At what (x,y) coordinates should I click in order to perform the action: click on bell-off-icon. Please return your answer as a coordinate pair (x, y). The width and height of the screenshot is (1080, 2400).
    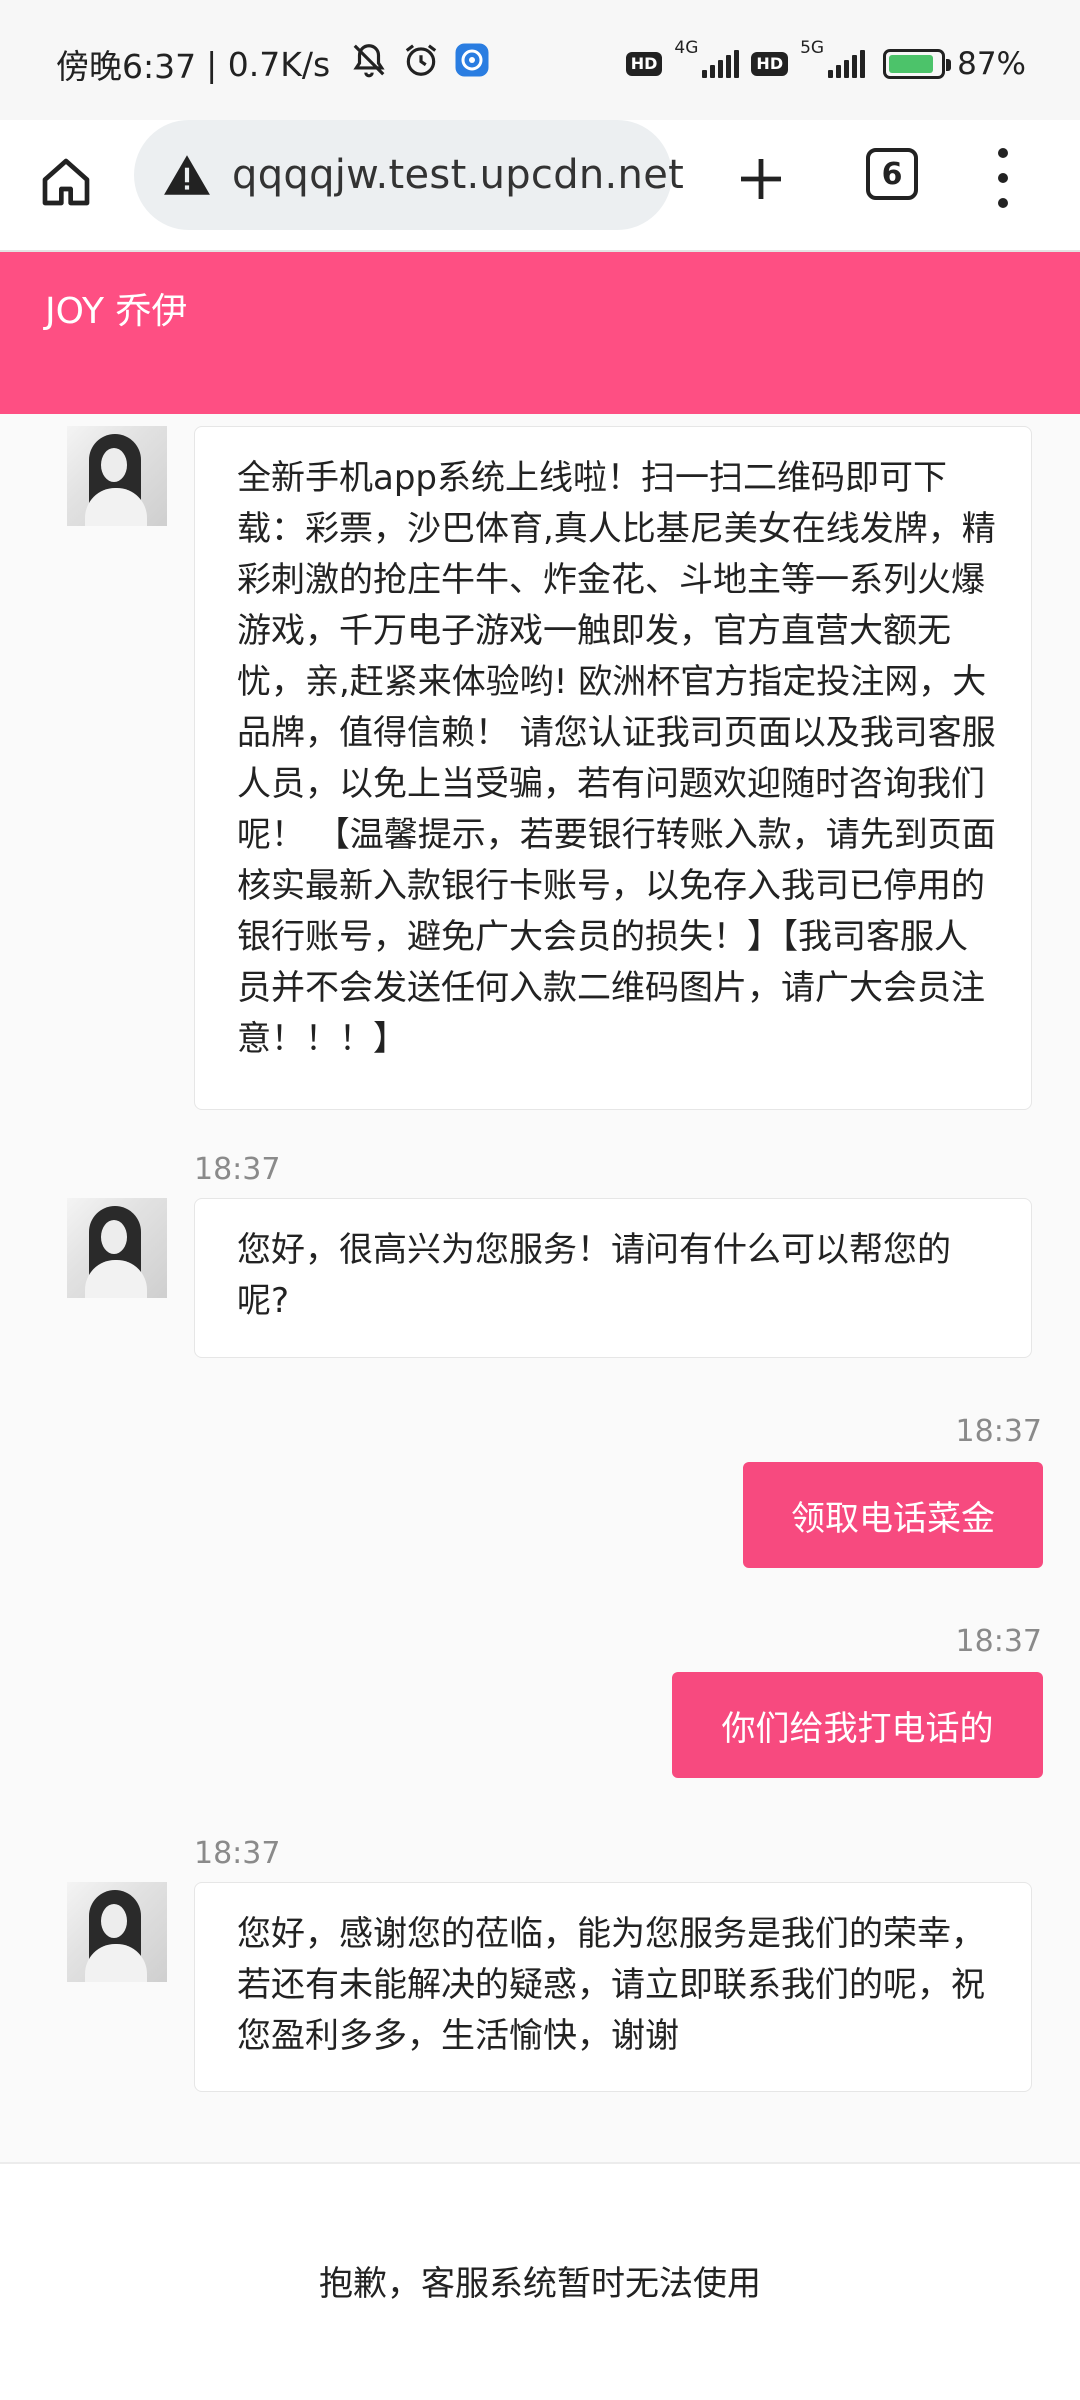
    Looking at the image, I should click on (369, 64).